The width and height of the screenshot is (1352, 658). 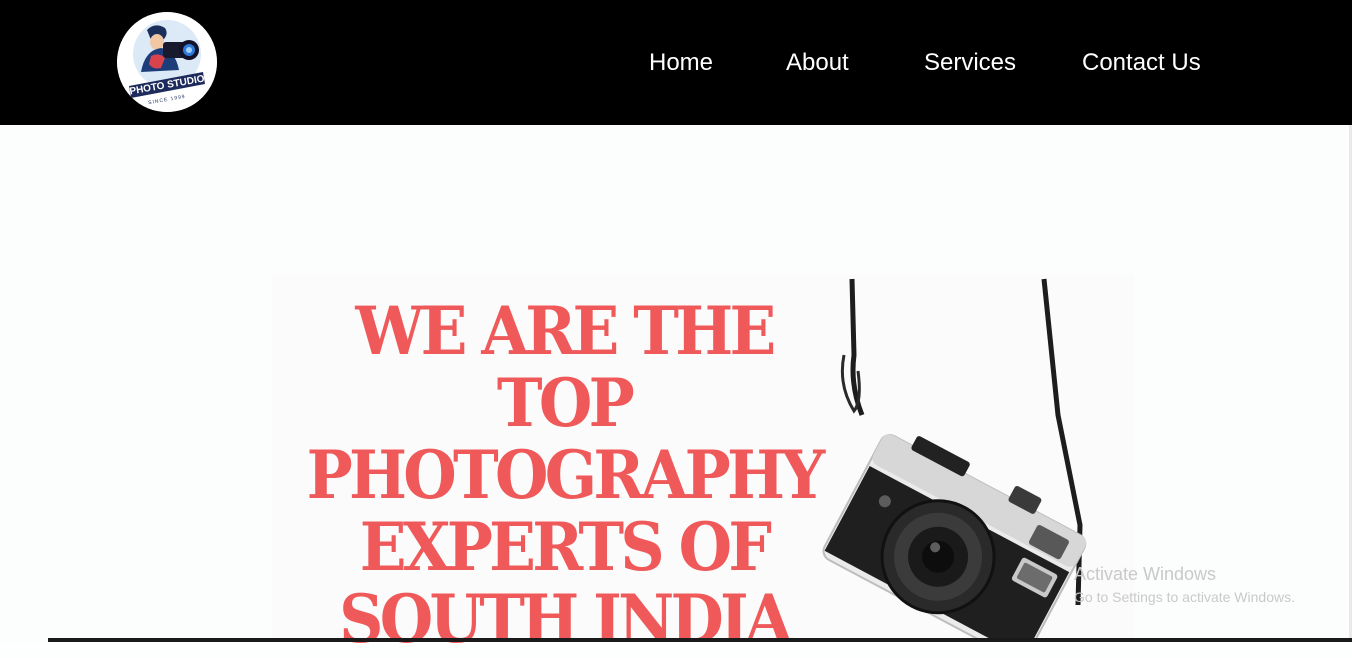 I want to click on nav-link-services: Services, so click(x=970, y=63).